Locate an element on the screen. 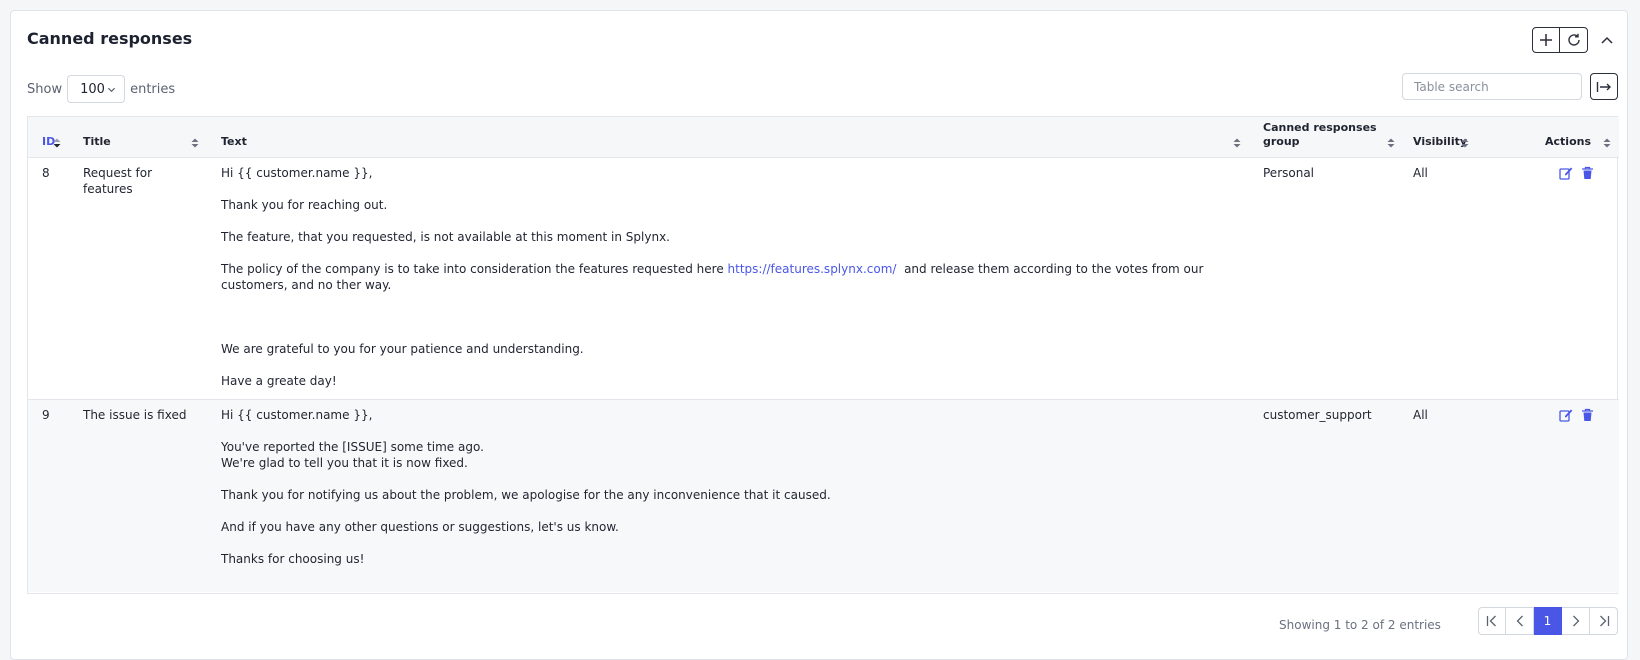  column-group-label: Canned responses group is located at coordinates (1320, 134).